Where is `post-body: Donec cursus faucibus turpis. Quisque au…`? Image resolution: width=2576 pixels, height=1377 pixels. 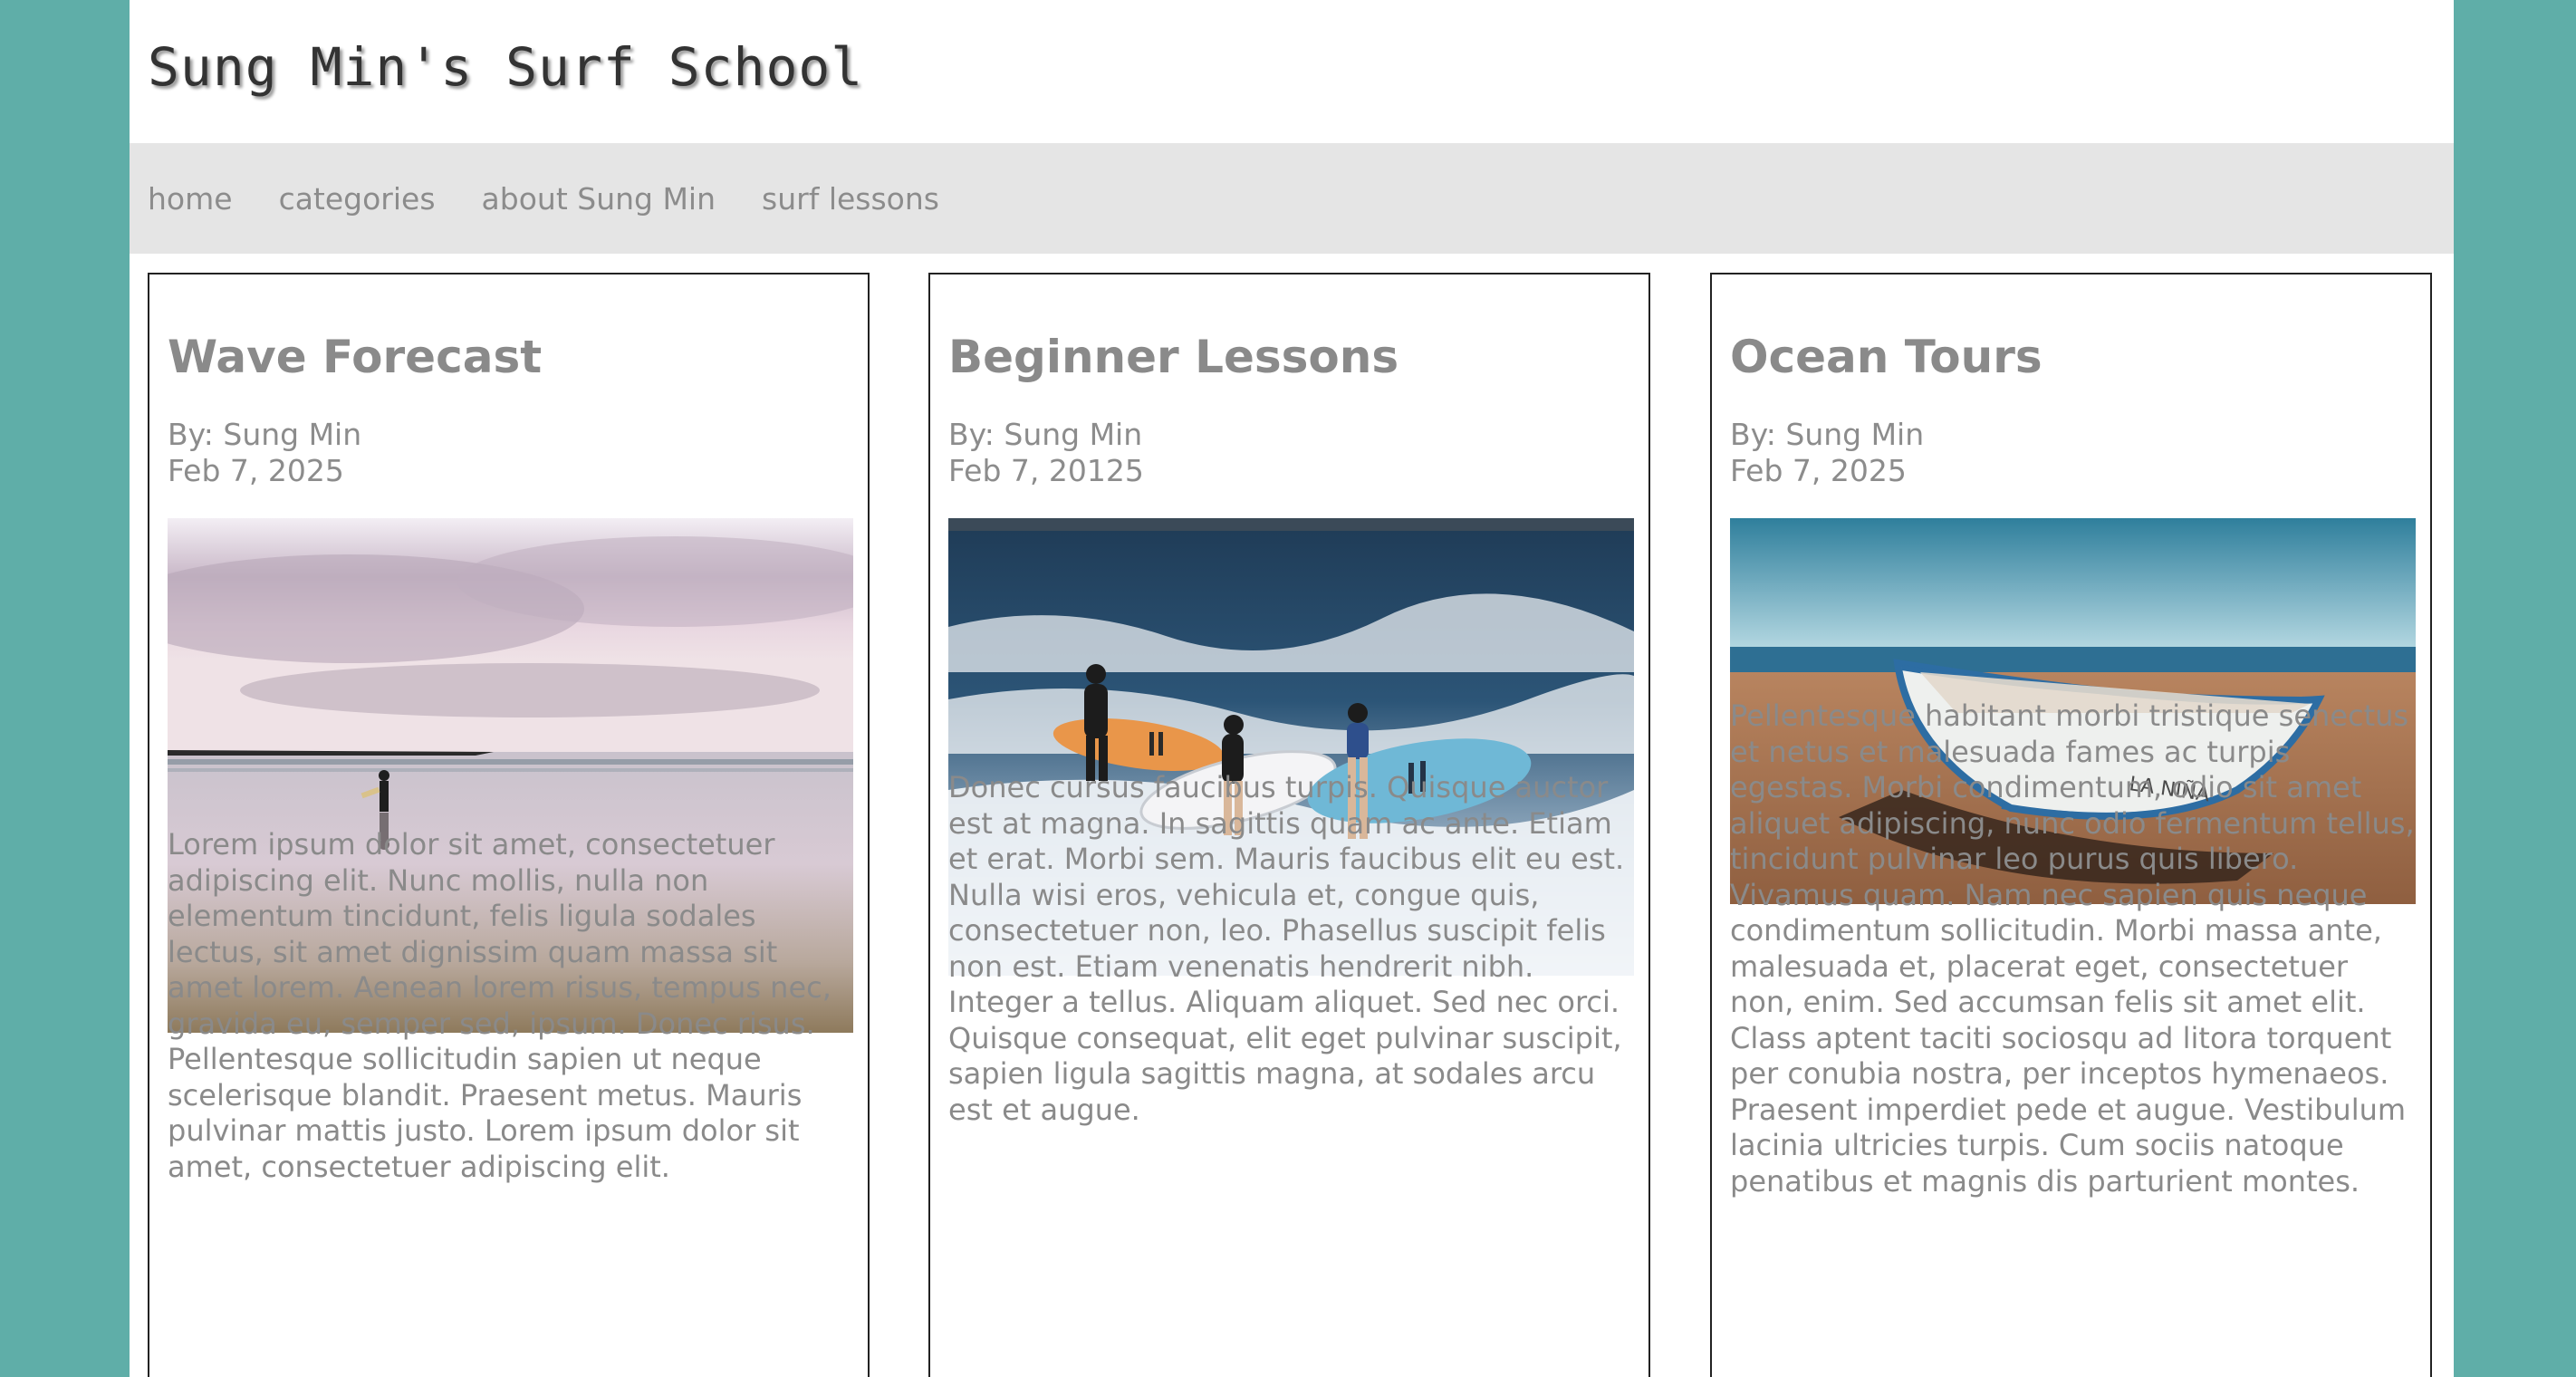
post-body: Donec cursus faucibus turpis. Quisque au… is located at coordinates (1286, 948).